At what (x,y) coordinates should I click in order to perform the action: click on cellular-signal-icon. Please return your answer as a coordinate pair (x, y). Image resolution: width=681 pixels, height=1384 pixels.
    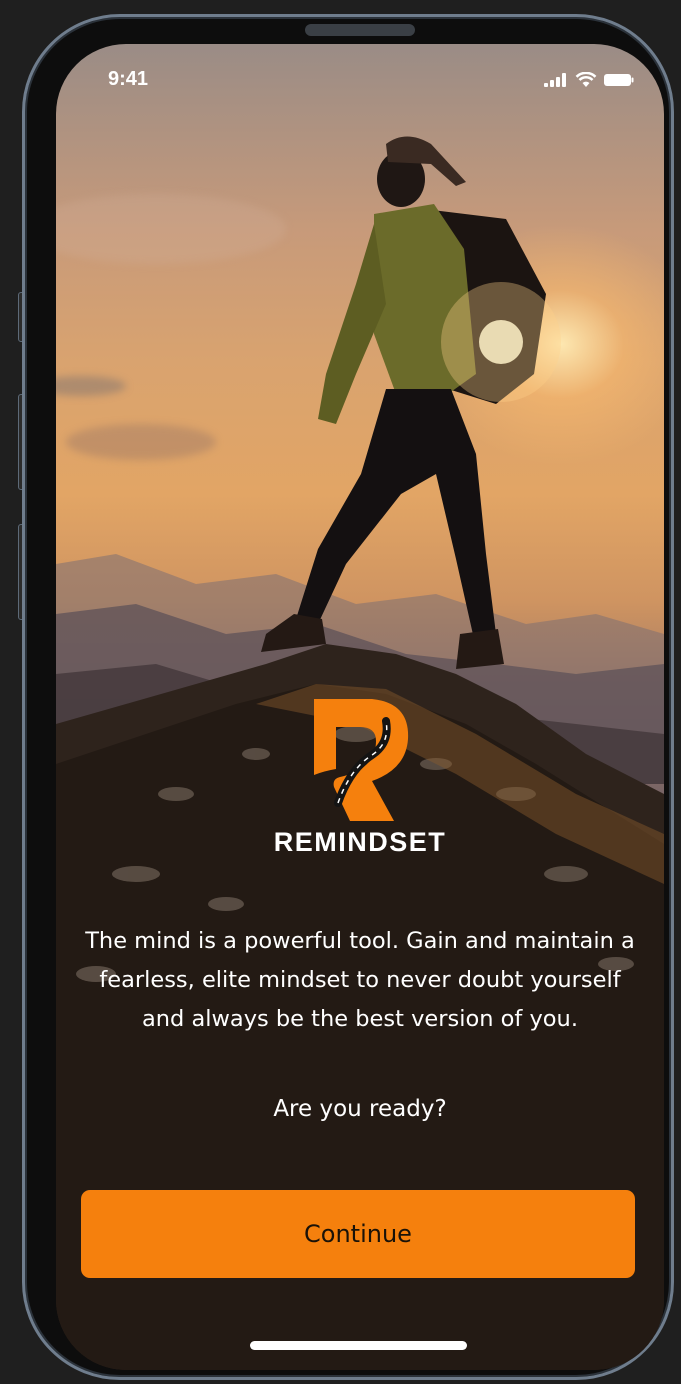
    Looking at the image, I should click on (555, 80).